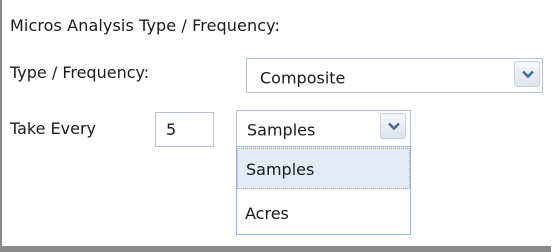 This screenshot has height=252, width=553. Describe the element at coordinates (323, 190) in the screenshot. I see `take-every-unit-options: Samples Acres` at that location.